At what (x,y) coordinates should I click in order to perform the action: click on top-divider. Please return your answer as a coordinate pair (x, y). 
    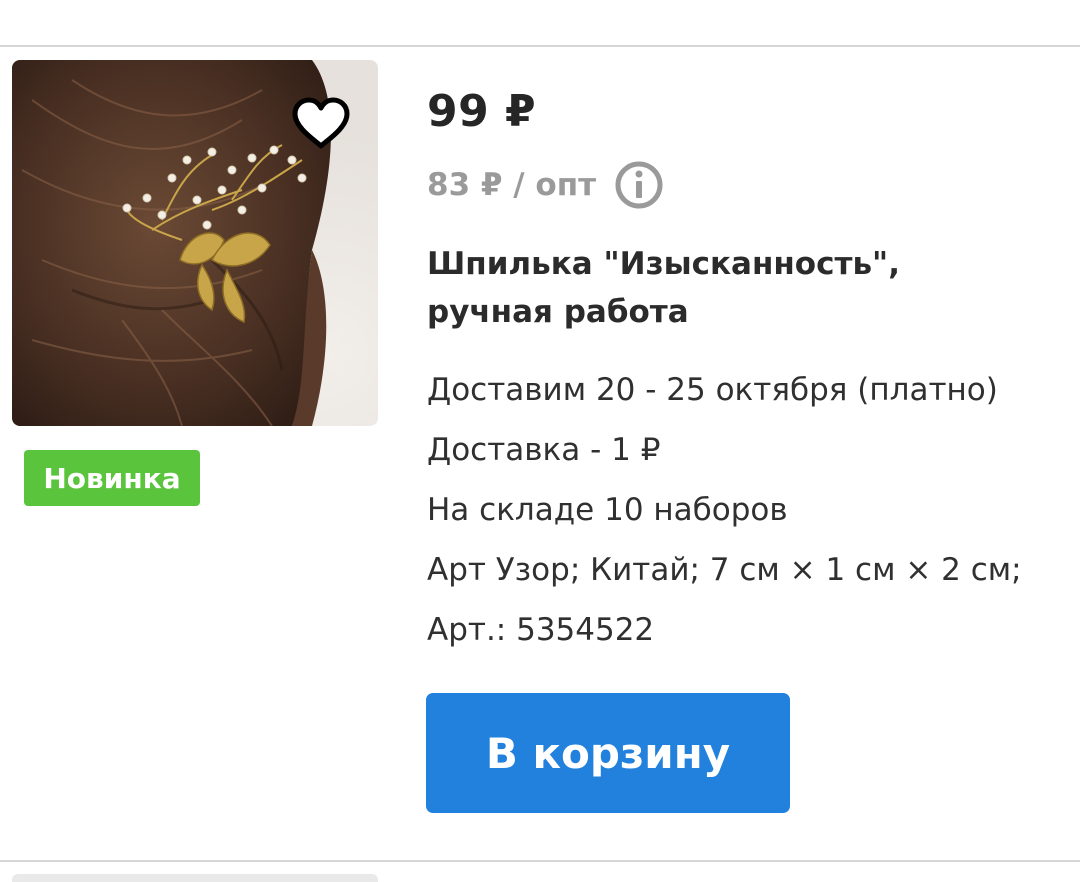
    Looking at the image, I should click on (540, 46).